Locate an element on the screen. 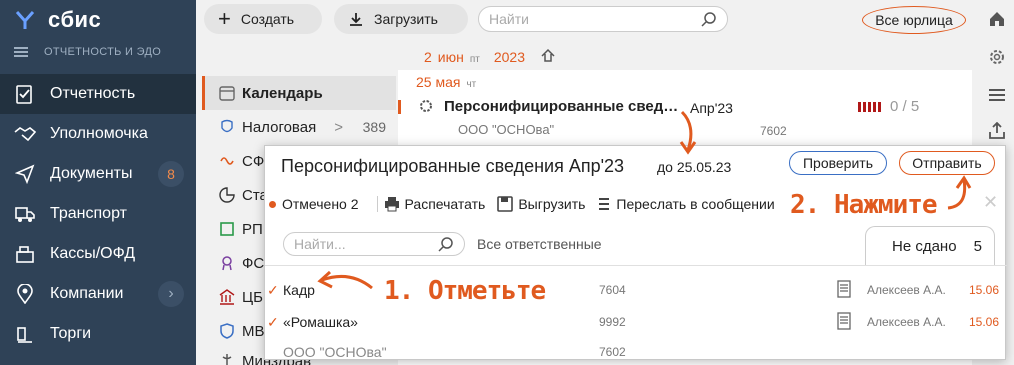 The image size is (1014, 365). sbis-logo-icon is located at coordinates (25, 20).